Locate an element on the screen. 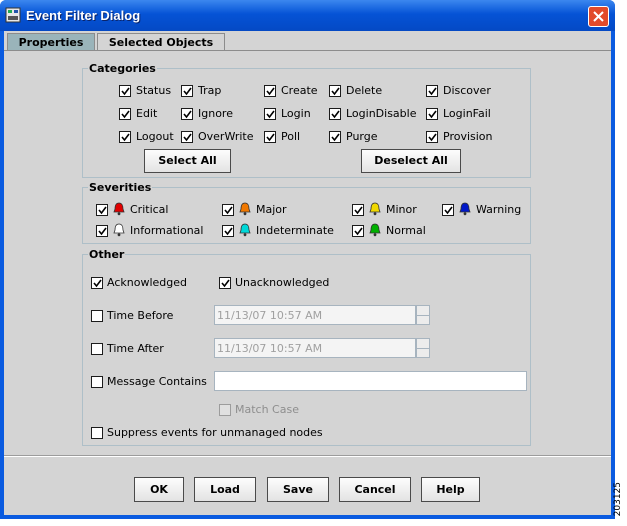  close-button is located at coordinates (598, 16).